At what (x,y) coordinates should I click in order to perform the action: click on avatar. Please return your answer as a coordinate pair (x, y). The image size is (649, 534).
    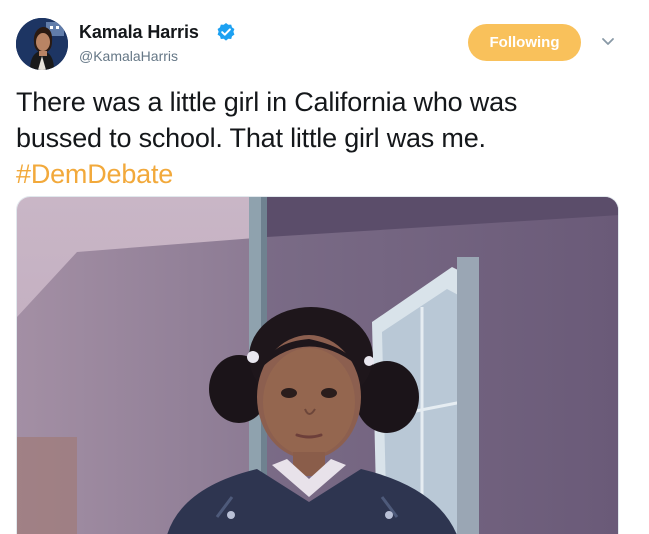
    Looking at the image, I should click on (42, 44).